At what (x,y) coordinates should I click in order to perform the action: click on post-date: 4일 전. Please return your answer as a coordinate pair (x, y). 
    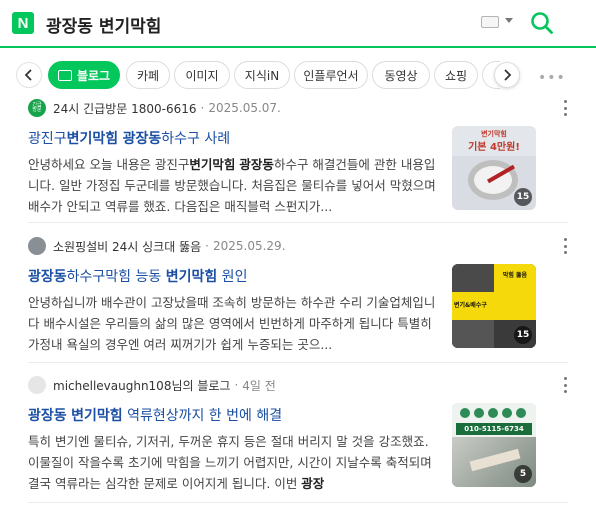
    Looking at the image, I should click on (259, 385).